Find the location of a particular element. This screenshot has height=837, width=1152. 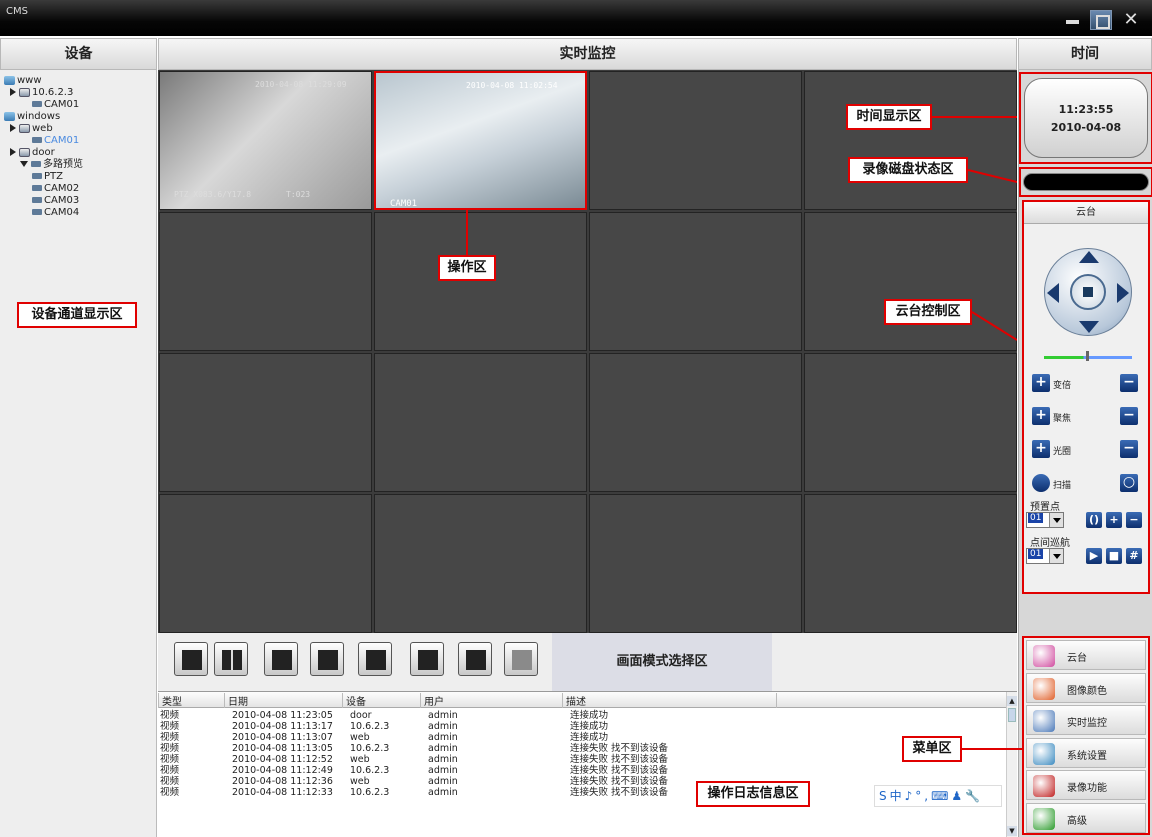

preset-remove-button: − is located at coordinates (1134, 520).